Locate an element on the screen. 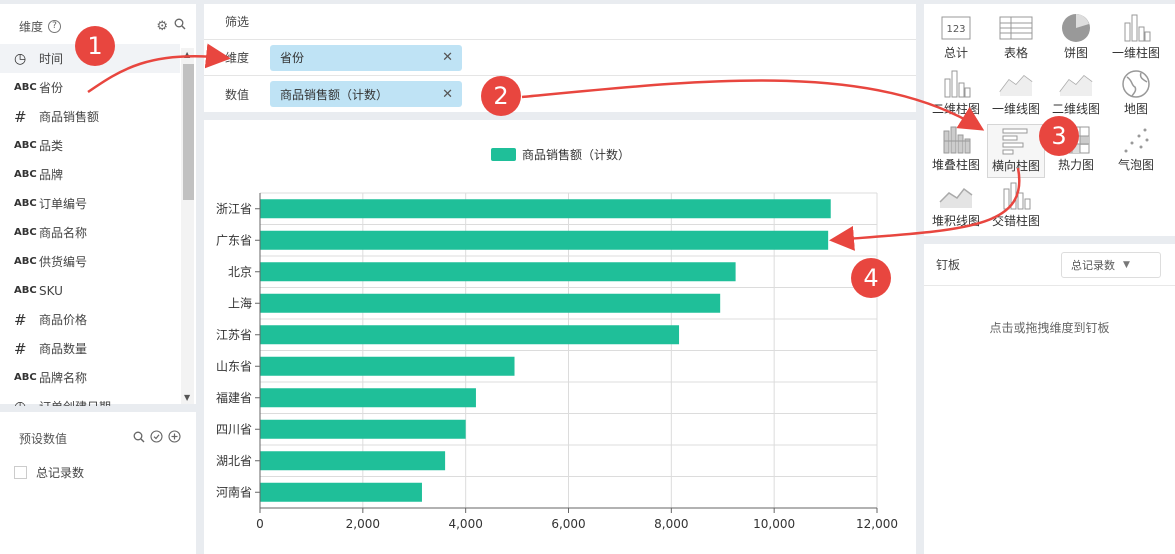  chart-type-button: 交错柱图 is located at coordinates (1016, 207).